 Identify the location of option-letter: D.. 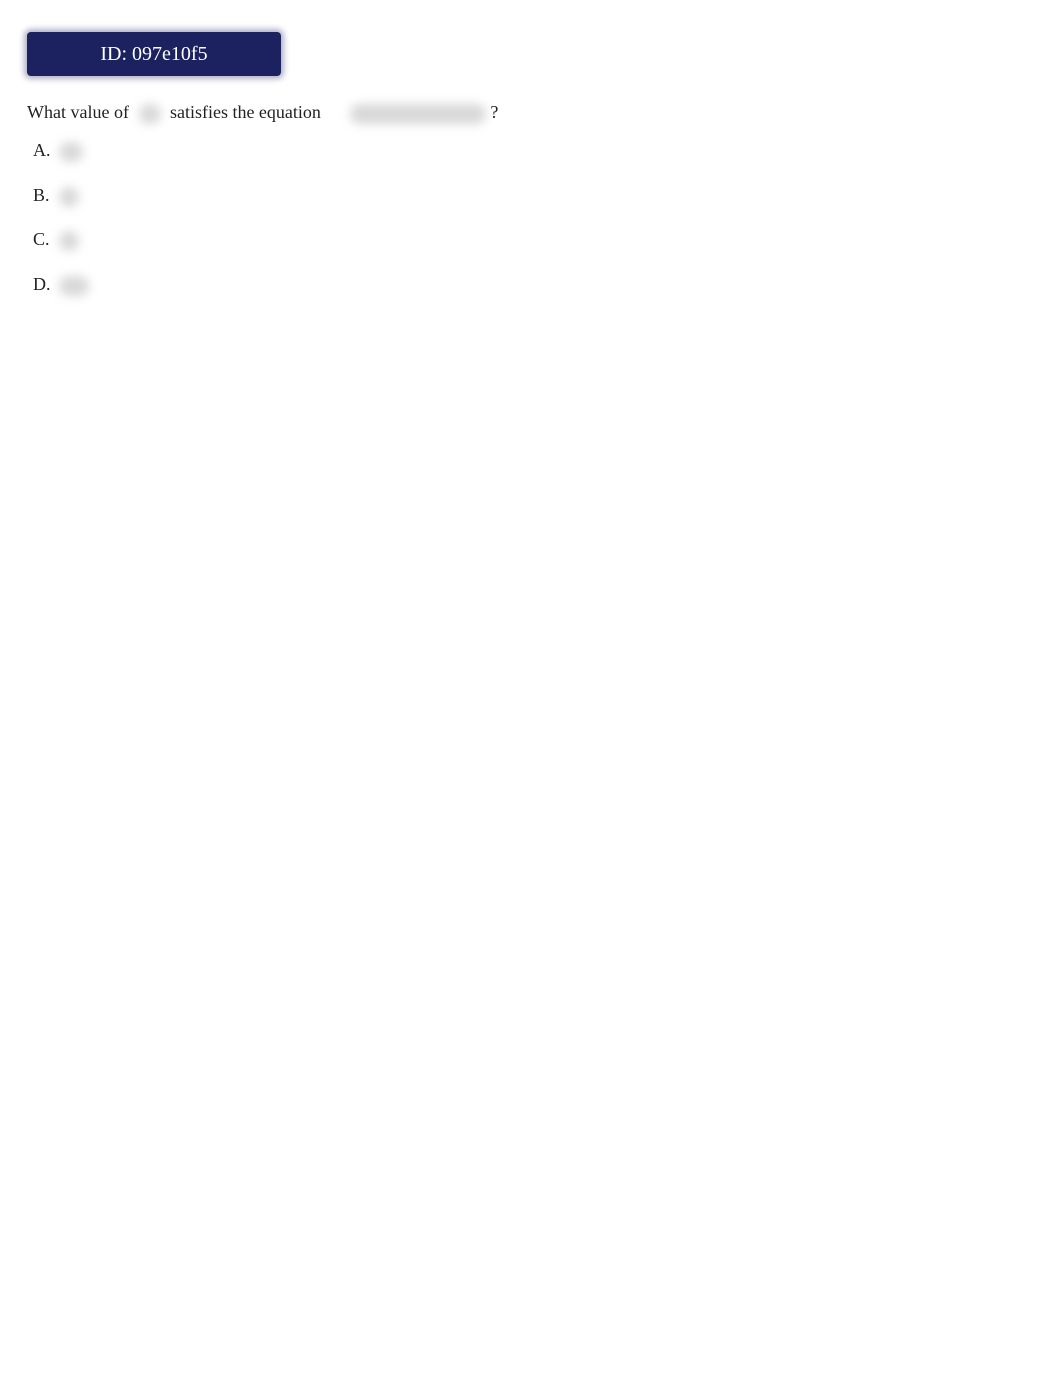
(42, 283).